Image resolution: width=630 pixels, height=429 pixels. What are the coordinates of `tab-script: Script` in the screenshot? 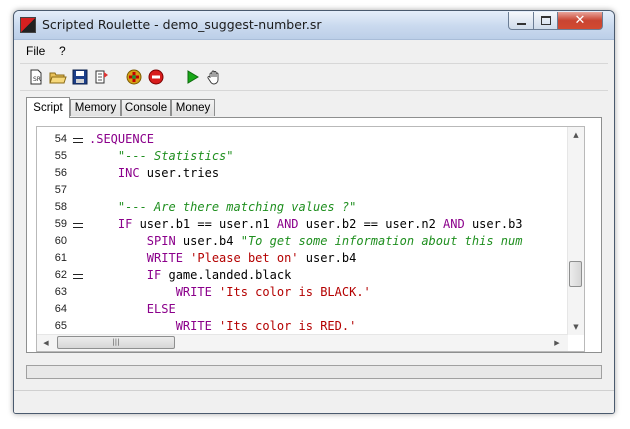 It's located at (48, 107).